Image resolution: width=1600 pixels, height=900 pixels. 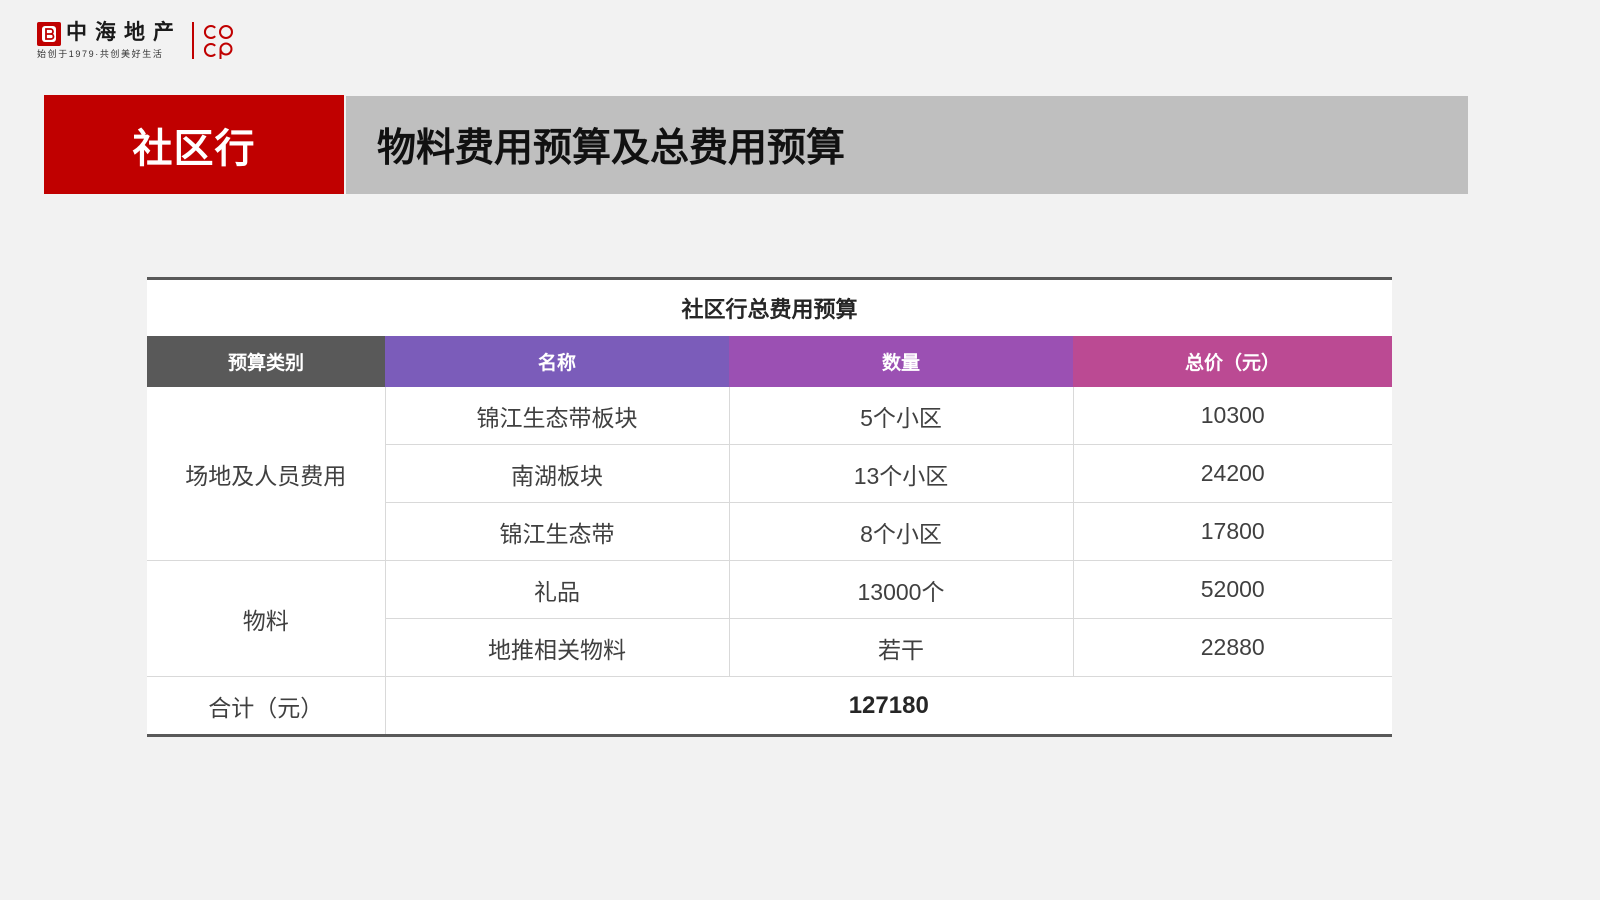 What do you see at coordinates (556, 589) in the screenshot?
I see `name-cell: 礼品` at bounding box center [556, 589].